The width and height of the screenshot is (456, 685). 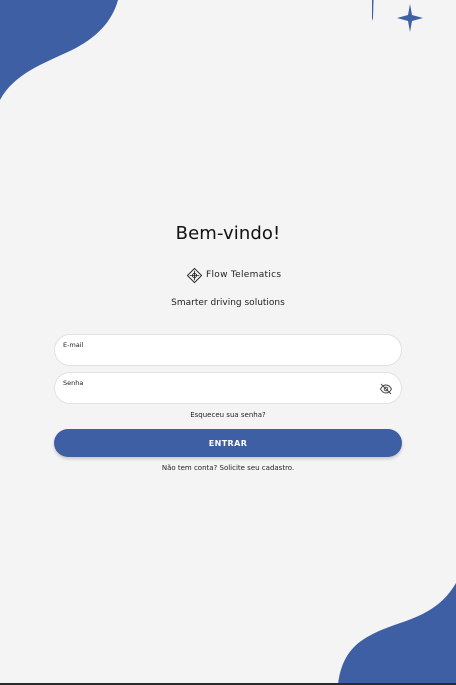 I want to click on email-field: E-mail, so click(x=228, y=350).